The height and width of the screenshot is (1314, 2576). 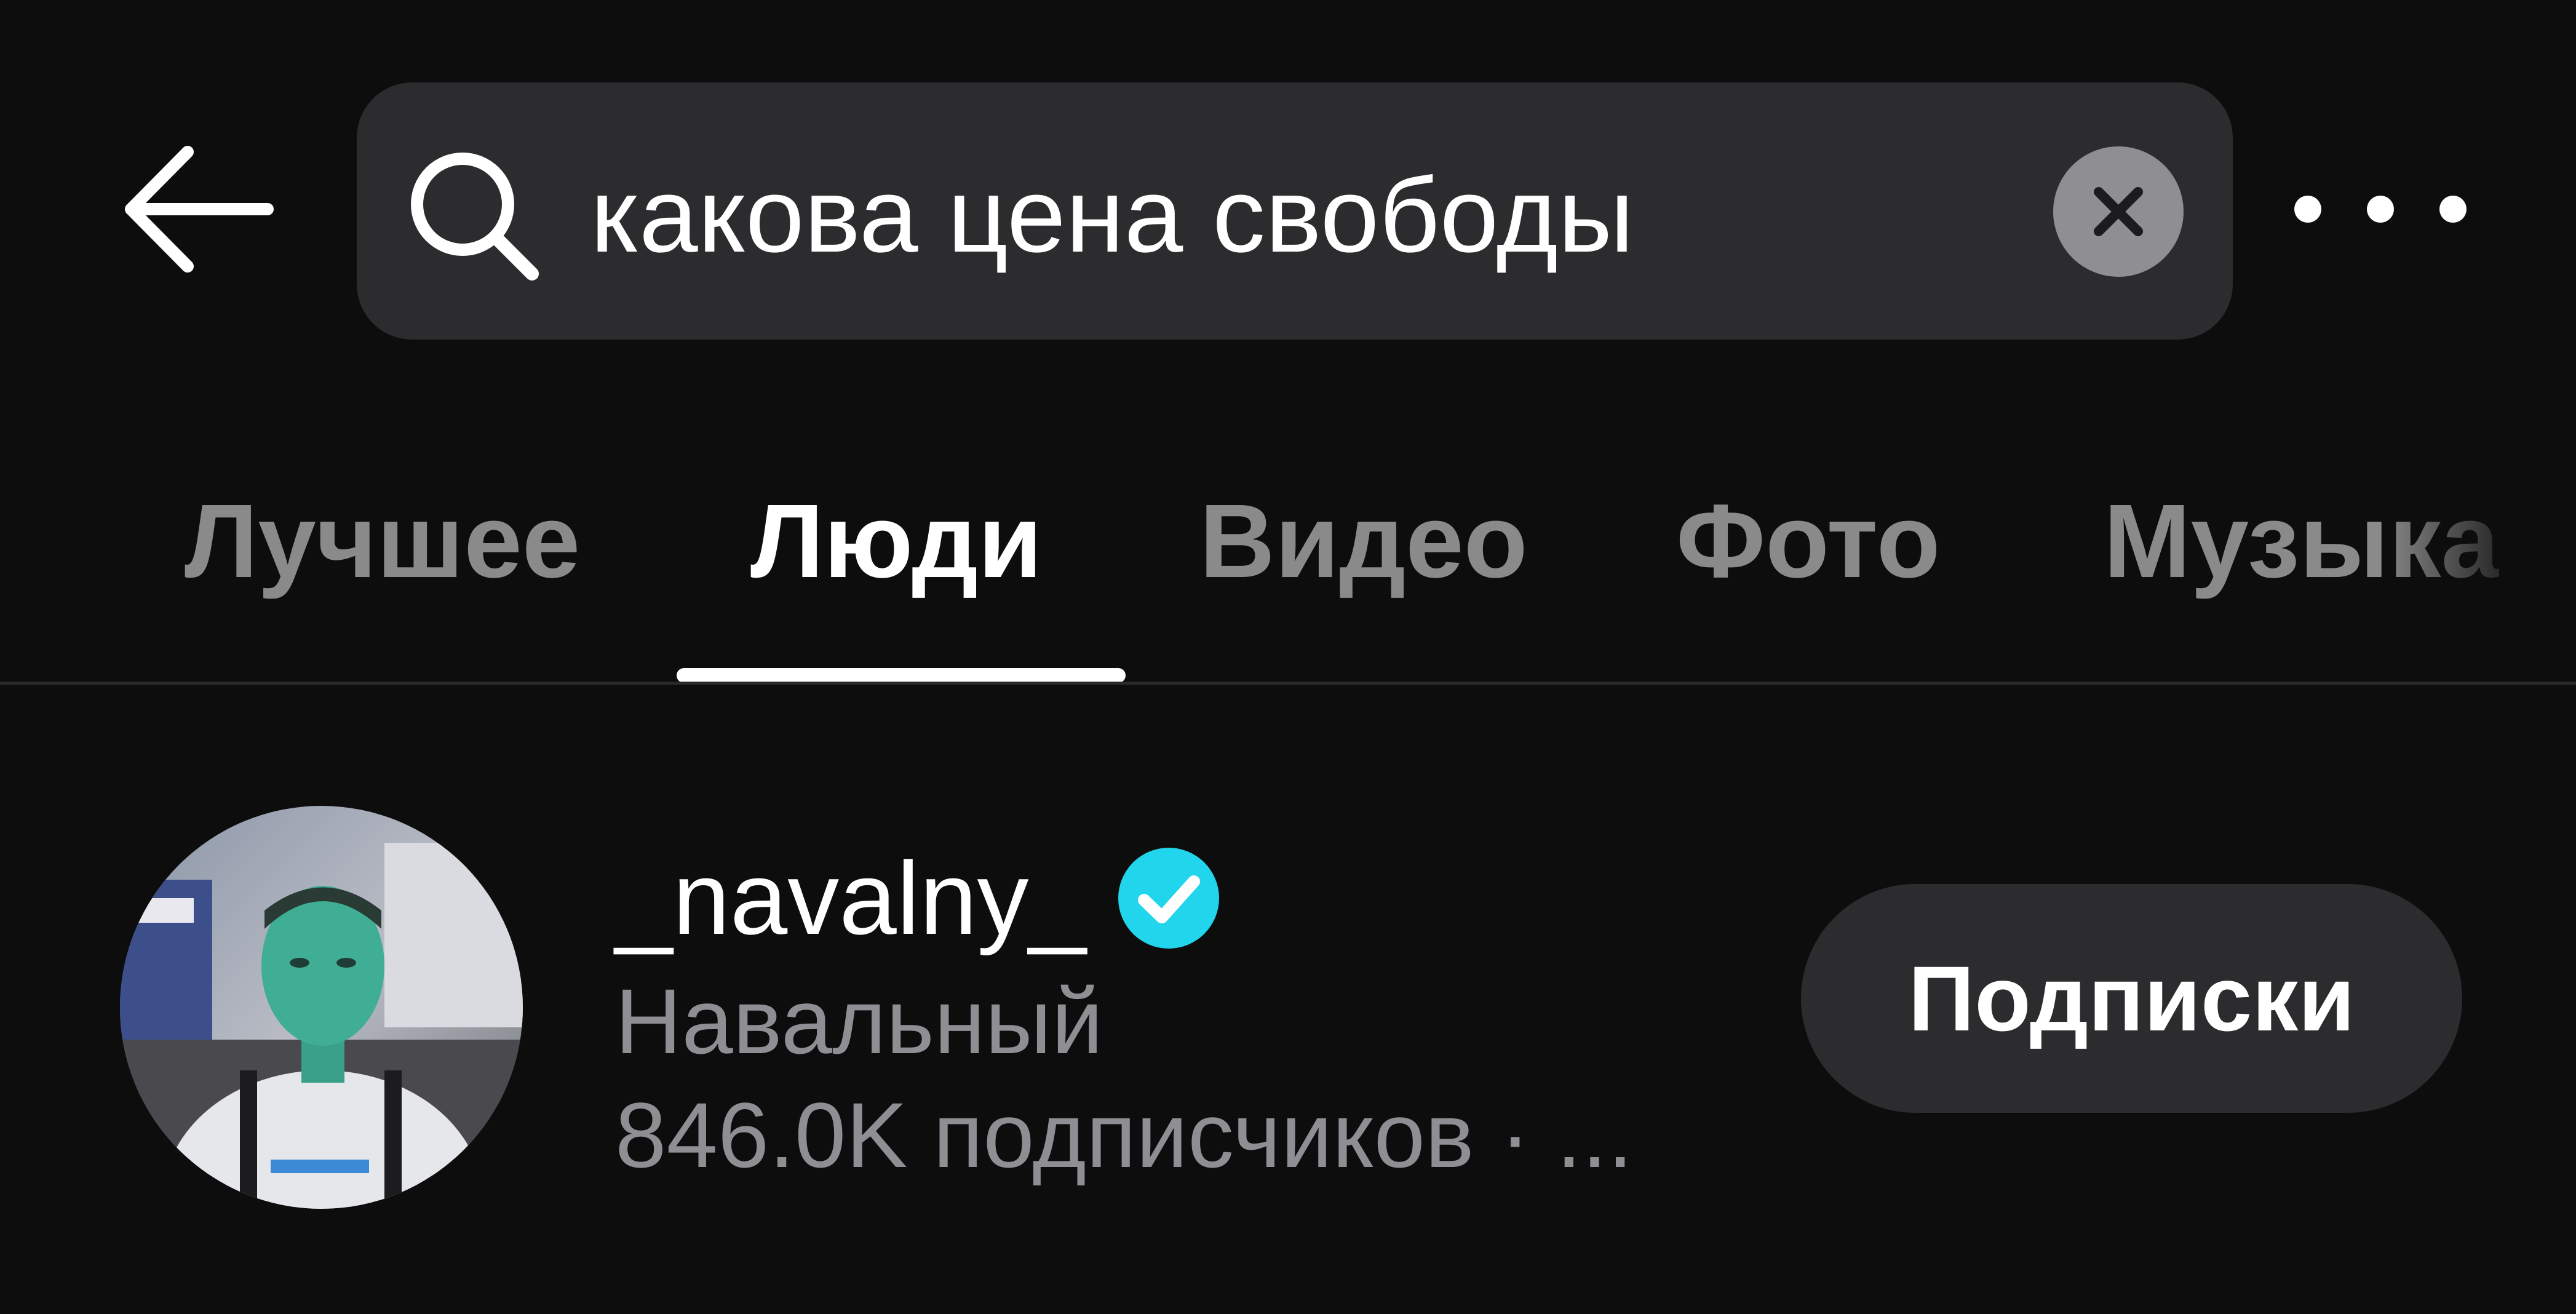 I want to click on avatar, so click(x=321, y=1007).